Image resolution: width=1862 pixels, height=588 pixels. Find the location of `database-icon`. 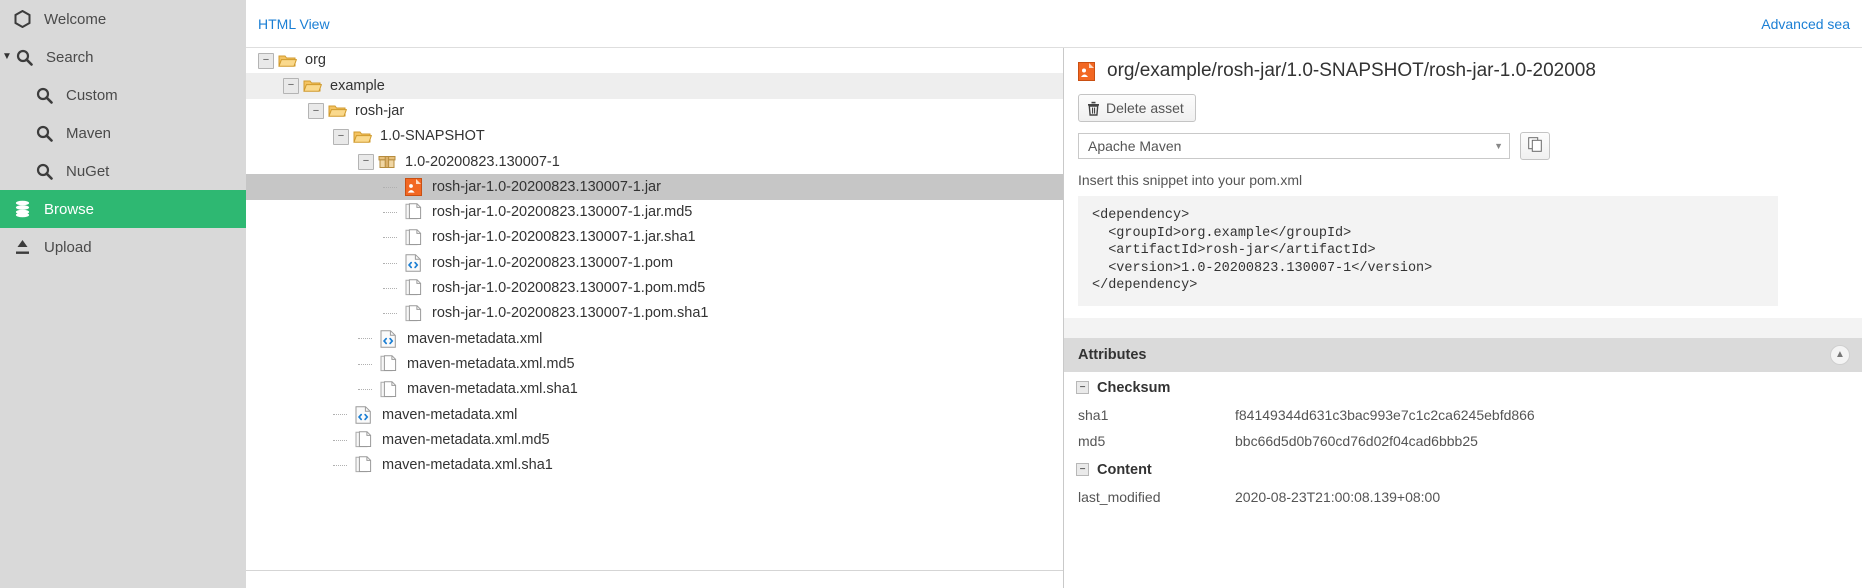

database-icon is located at coordinates (27, 209).